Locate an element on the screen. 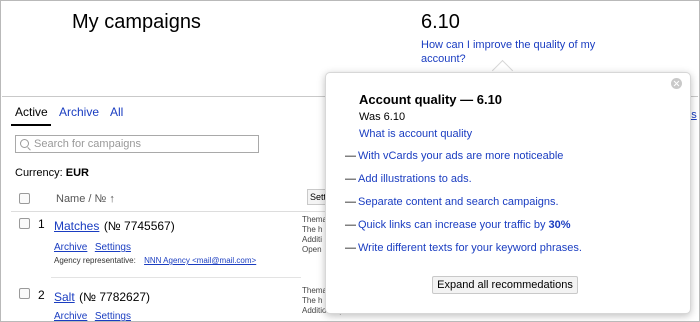 Image resolution: width=700 pixels, height=322 pixels. row-number: 1 is located at coordinates (41, 224).